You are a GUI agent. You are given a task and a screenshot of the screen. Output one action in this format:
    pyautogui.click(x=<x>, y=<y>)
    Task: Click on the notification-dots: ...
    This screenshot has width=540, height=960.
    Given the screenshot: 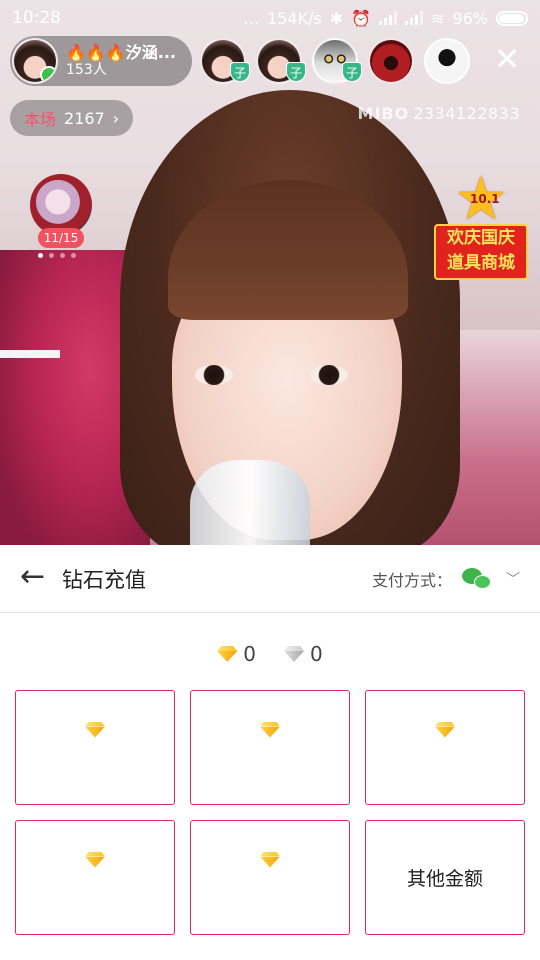 What is the action you would take?
    pyautogui.click(x=251, y=18)
    